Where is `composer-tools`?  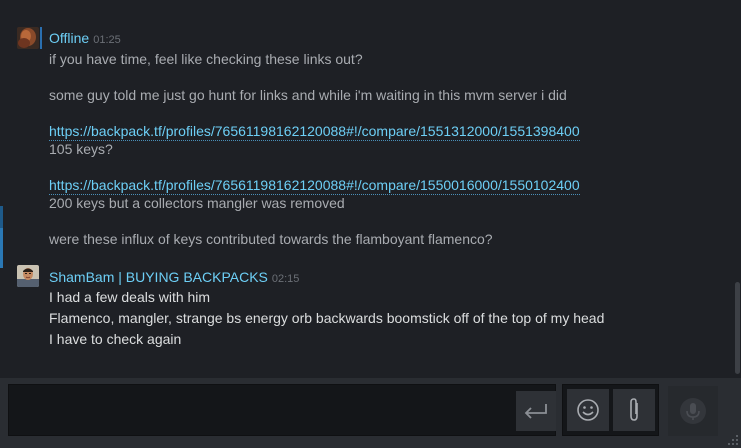
composer-tools is located at coordinates (610, 410).